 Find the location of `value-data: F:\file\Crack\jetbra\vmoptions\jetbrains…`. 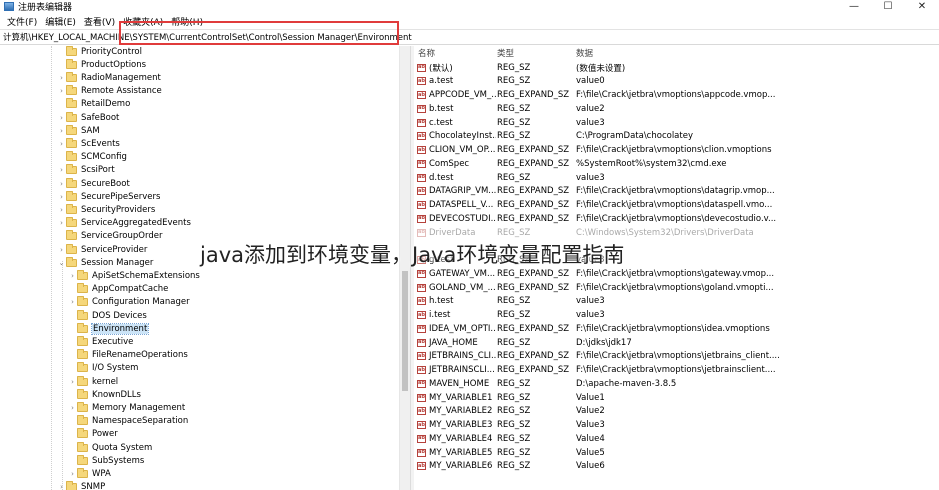

value-data: F:\file\Crack\jetbra\vmoptions\jetbrains… is located at coordinates (678, 356).